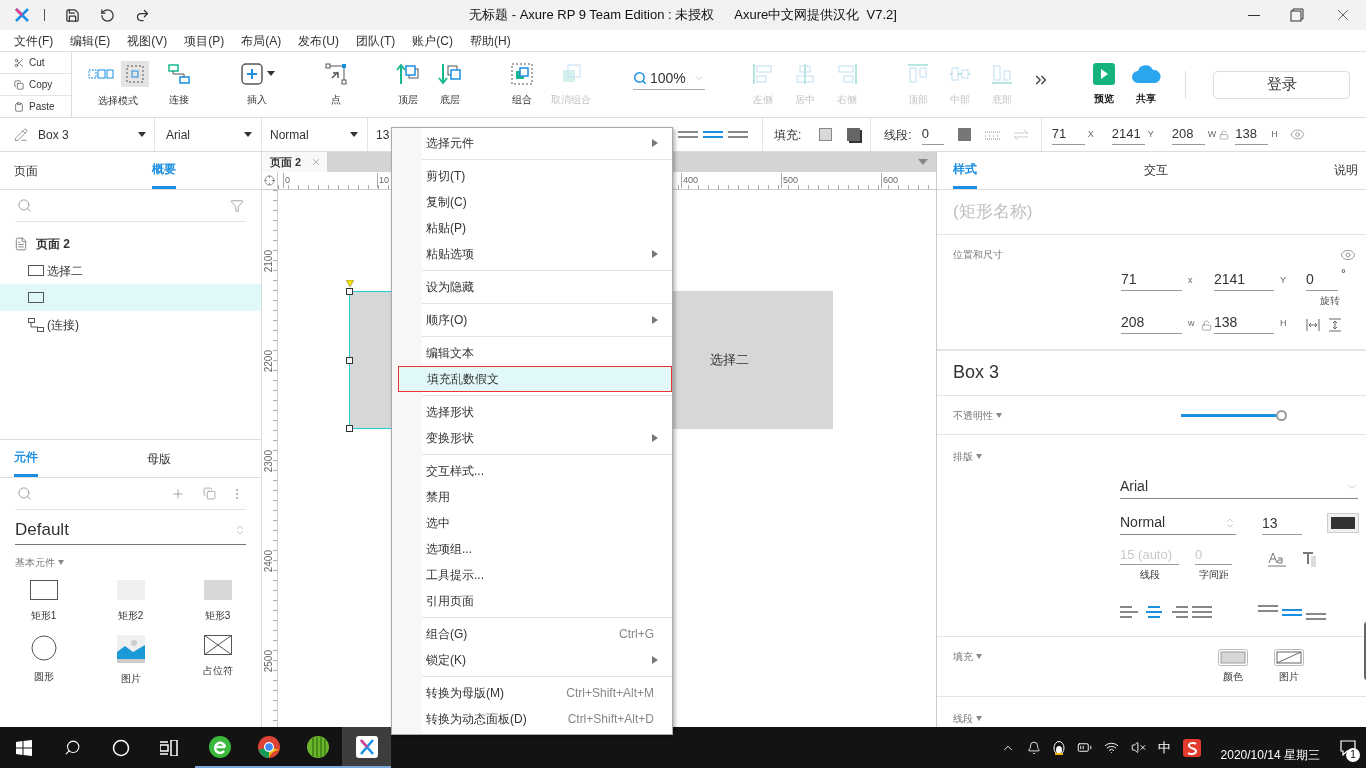  Describe the element at coordinates (535, 719) in the screenshot. I see `context-menu-item: 转换为动态面板(D) Ctrl+Shift+Alt+D` at that location.